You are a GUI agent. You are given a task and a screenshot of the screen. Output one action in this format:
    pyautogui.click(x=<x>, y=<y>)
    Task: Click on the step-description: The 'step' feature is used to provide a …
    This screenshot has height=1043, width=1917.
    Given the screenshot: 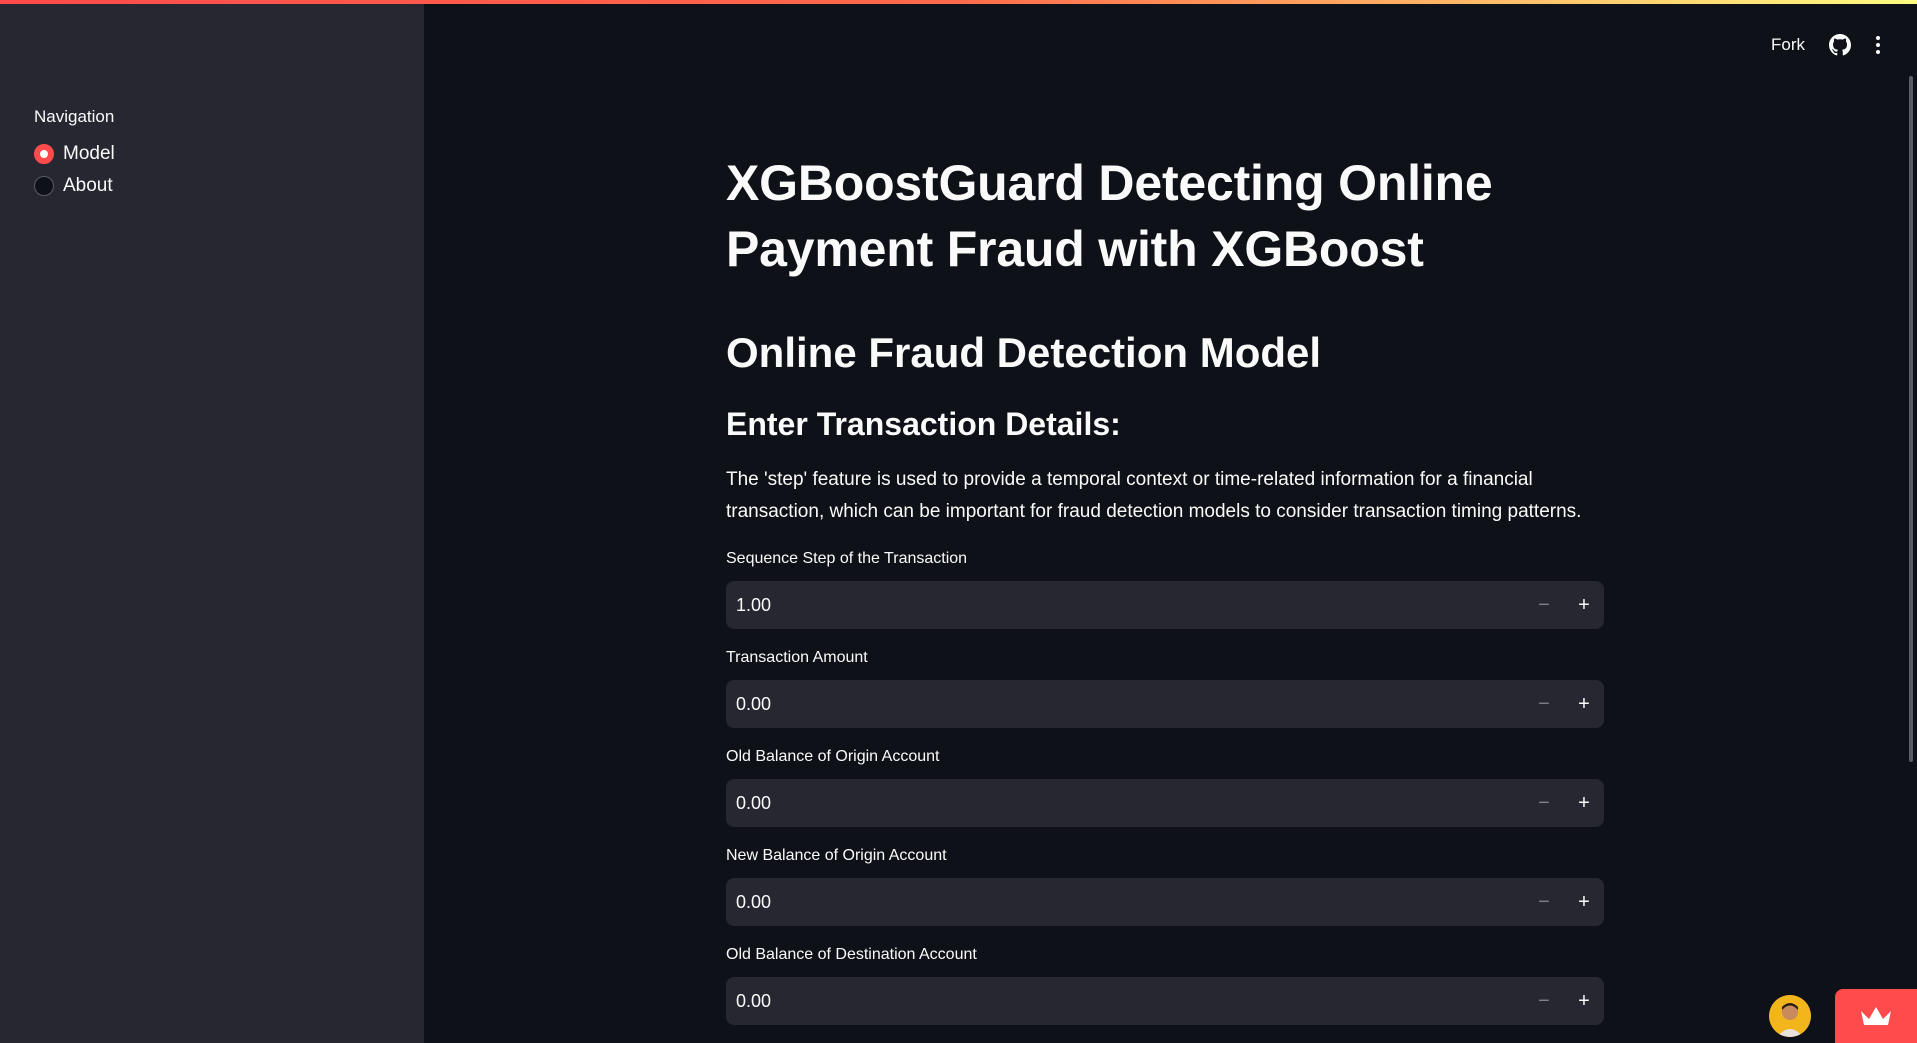 What is the action you would take?
    pyautogui.click(x=1154, y=495)
    